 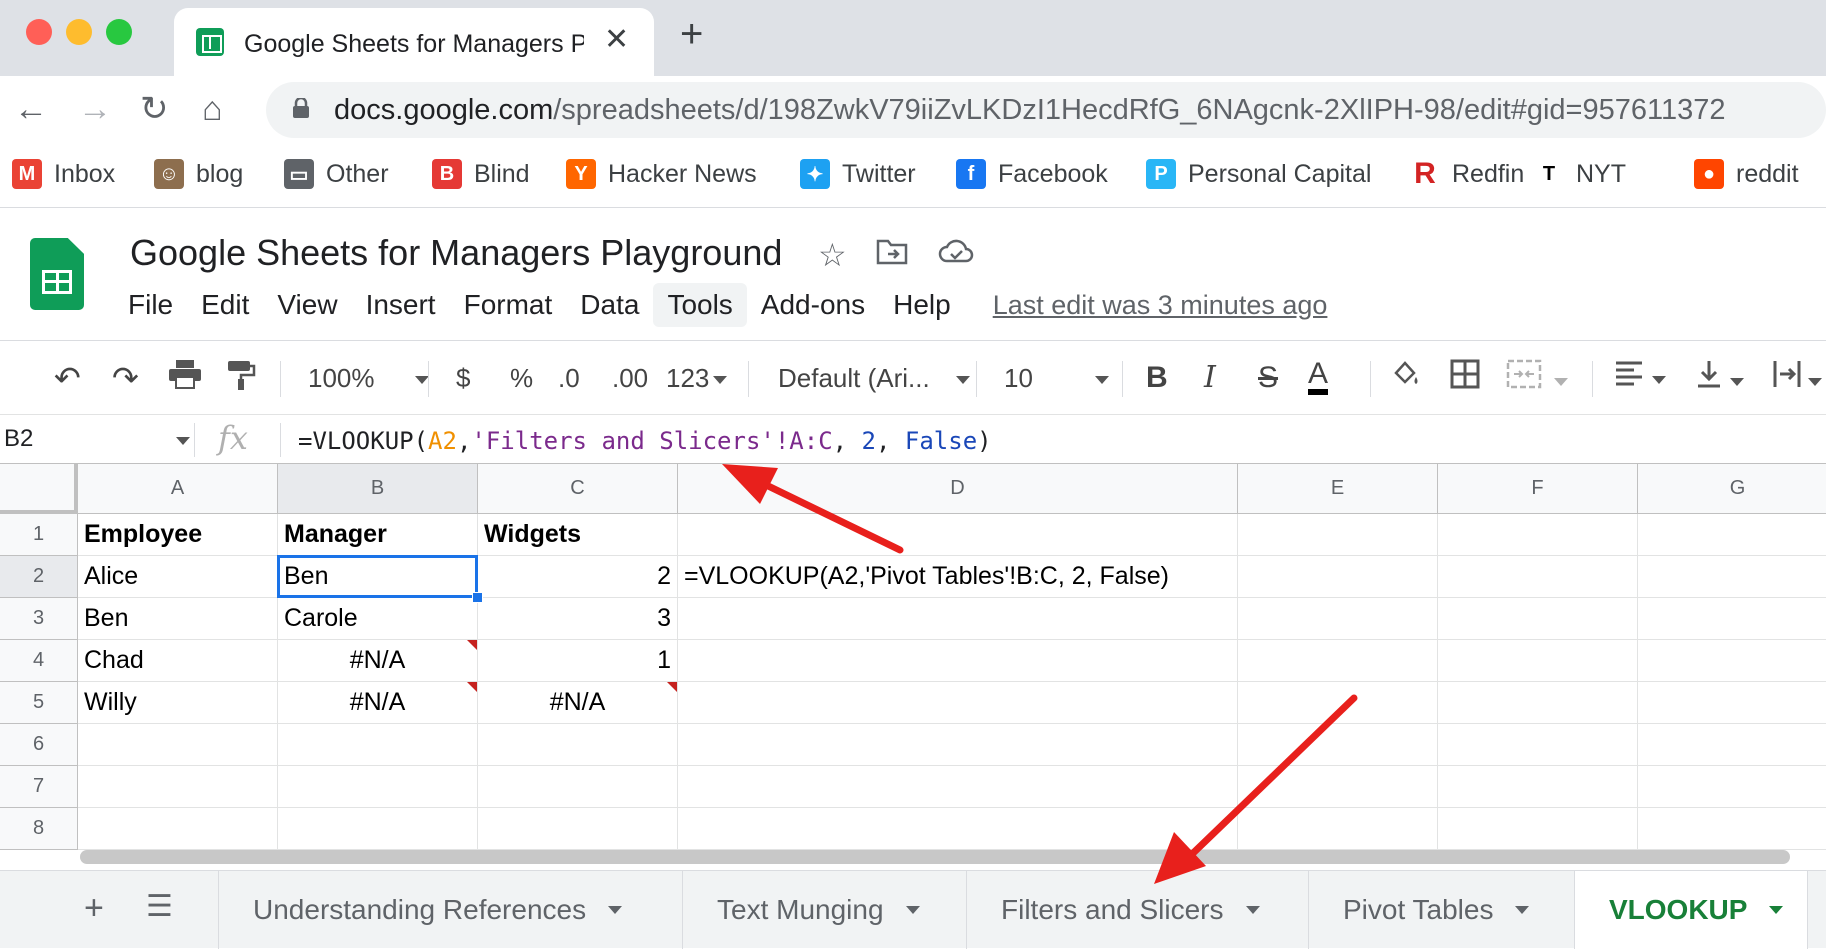 What do you see at coordinates (1268, 378) in the screenshot?
I see `strikethrough-button: S` at bounding box center [1268, 378].